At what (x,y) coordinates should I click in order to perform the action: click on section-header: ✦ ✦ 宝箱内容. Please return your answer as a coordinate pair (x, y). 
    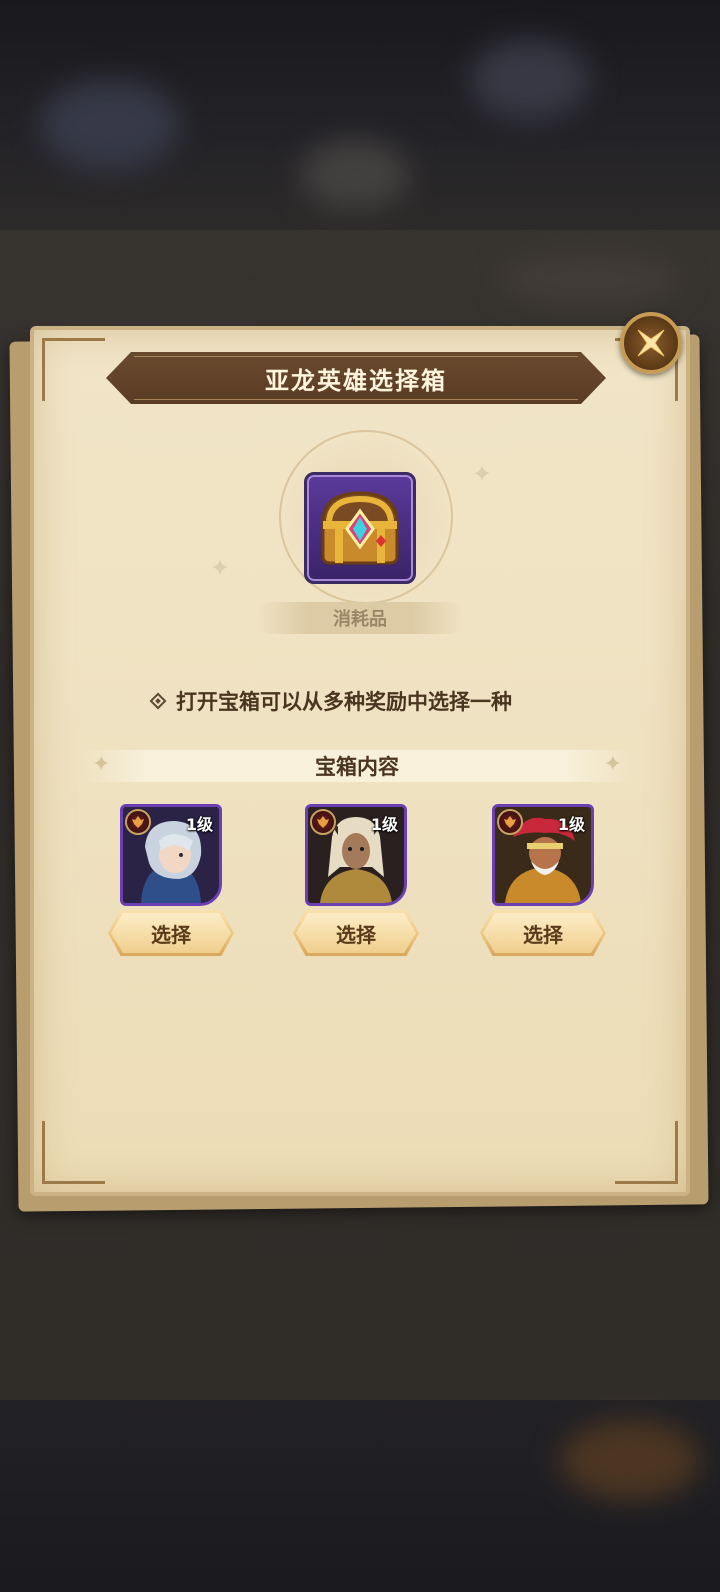
    Looking at the image, I should click on (357, 766).